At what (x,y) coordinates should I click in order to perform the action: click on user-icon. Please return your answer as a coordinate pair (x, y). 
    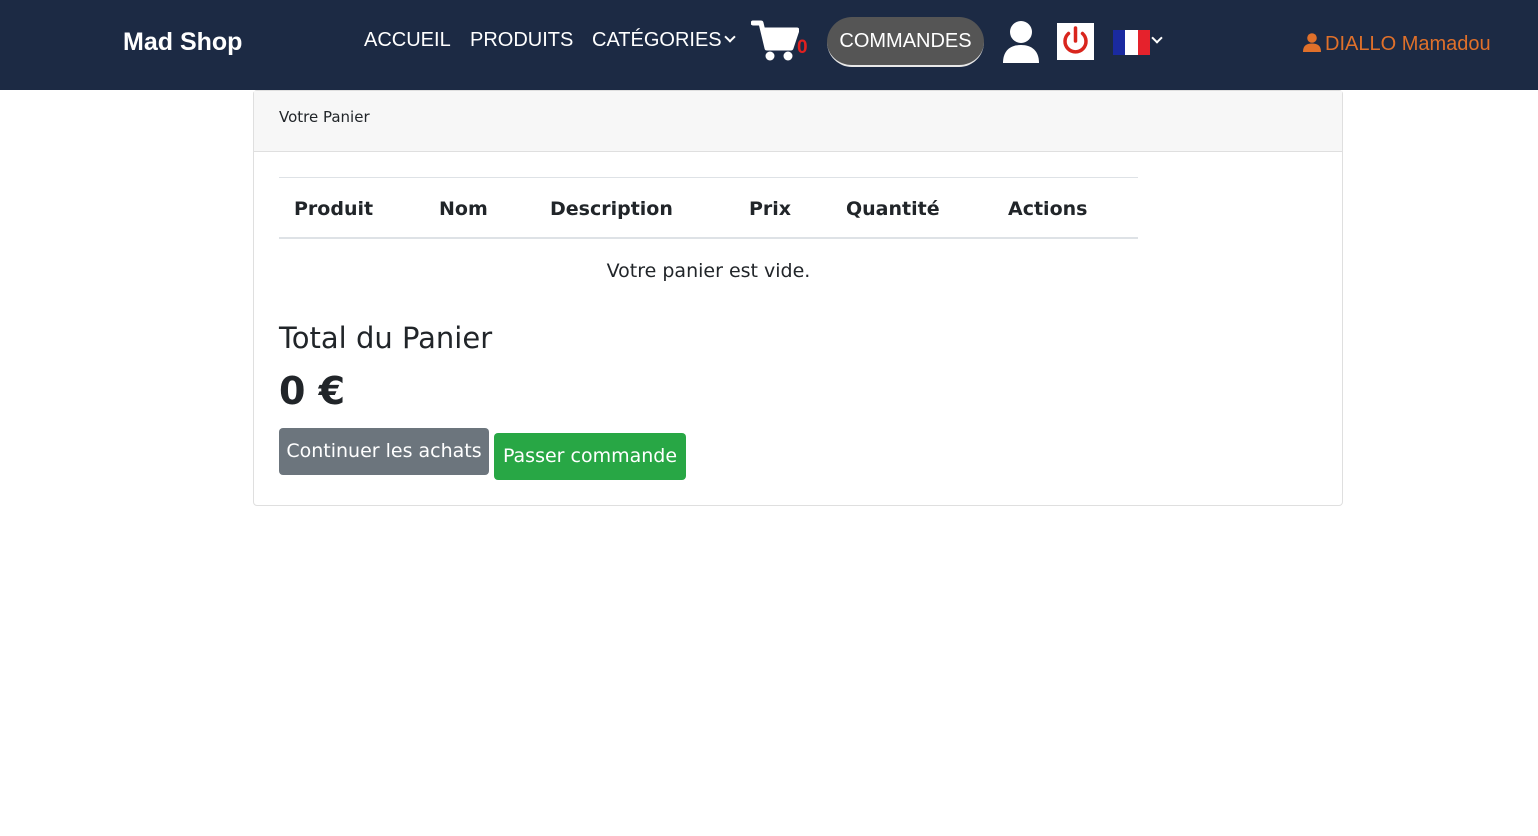
    Looking at the image, I should click on (1021, 42).